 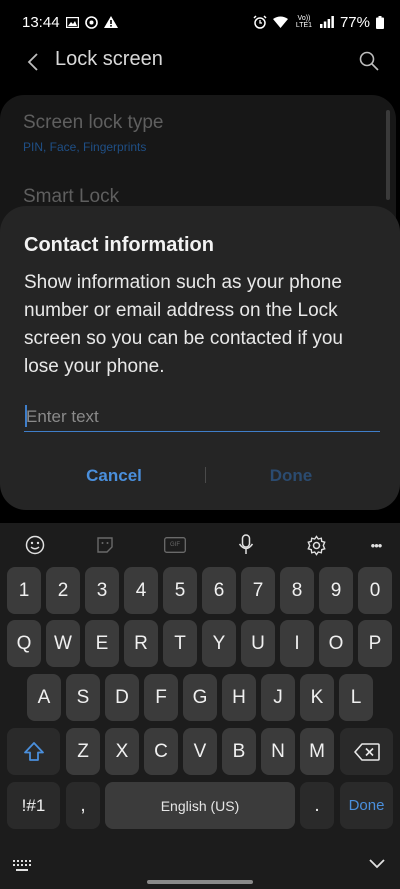 I want to click on comma-key: ,, so click(x=83, y=805).